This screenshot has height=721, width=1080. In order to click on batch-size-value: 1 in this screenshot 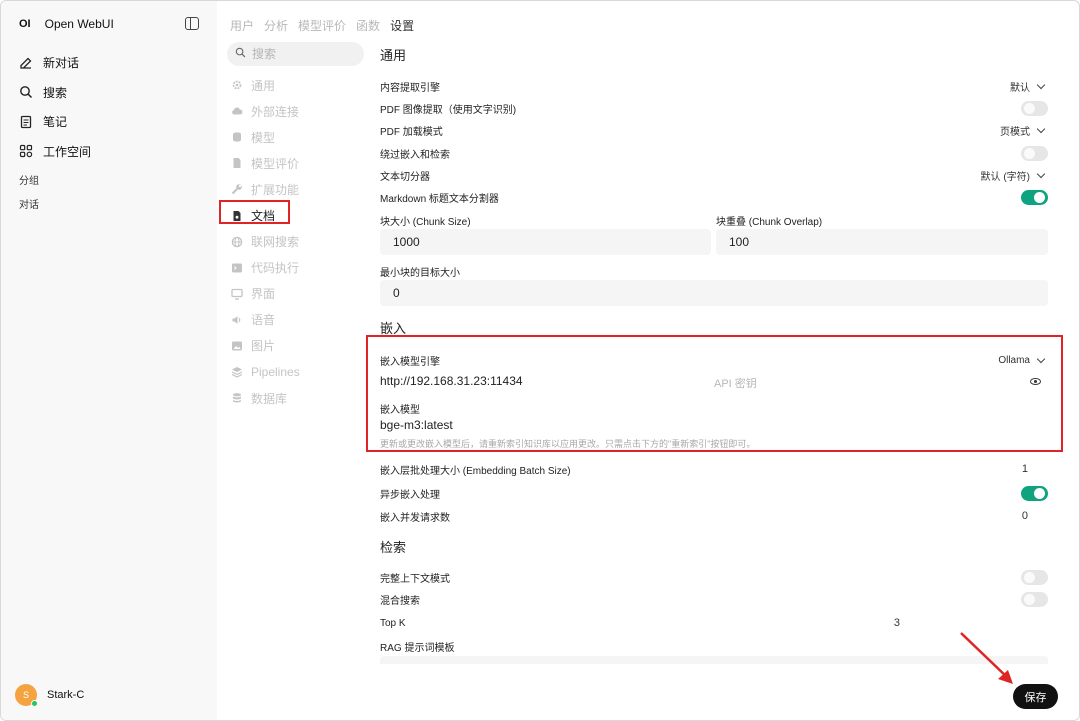, I will do `click(1025, 469)`.